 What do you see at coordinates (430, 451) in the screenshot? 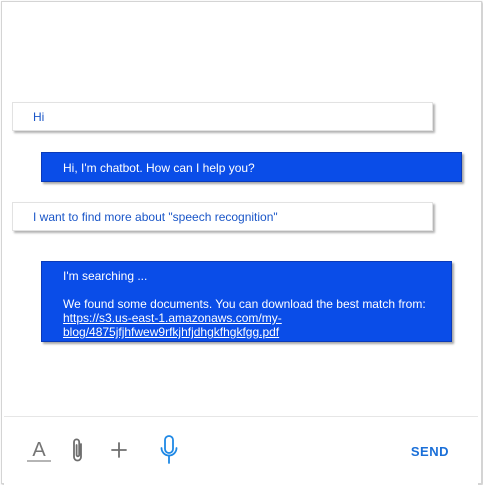
I see `send-button: SEND` at bounding box center [430, 451].